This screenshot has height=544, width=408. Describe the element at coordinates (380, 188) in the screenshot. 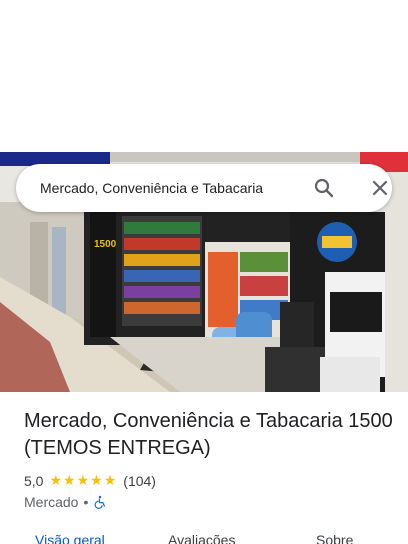

I see `close-icon` at that location.